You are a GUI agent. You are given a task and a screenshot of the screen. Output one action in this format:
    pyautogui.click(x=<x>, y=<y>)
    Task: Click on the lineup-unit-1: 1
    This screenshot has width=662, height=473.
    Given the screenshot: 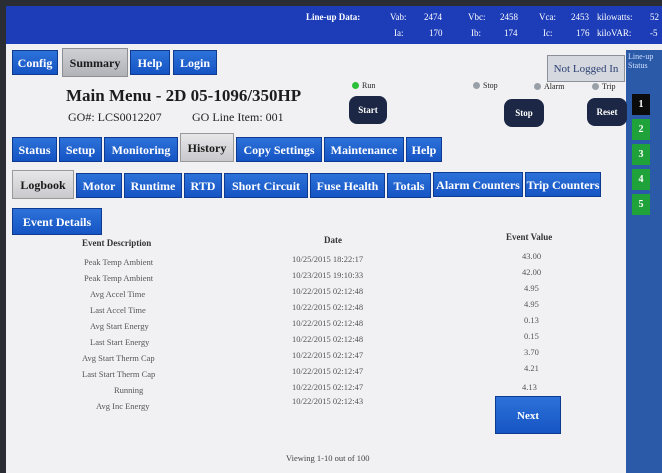 What is the action you would take?
    pyautogui.click(x=641, y=104)
    